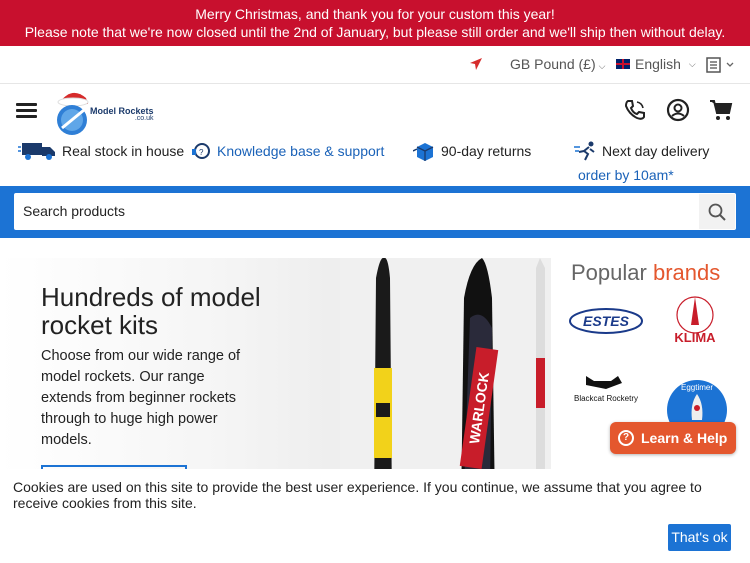 This screenshot has width=750, height=563. I want to click on brand-logo-estes: ESTES, so click(606, 321).